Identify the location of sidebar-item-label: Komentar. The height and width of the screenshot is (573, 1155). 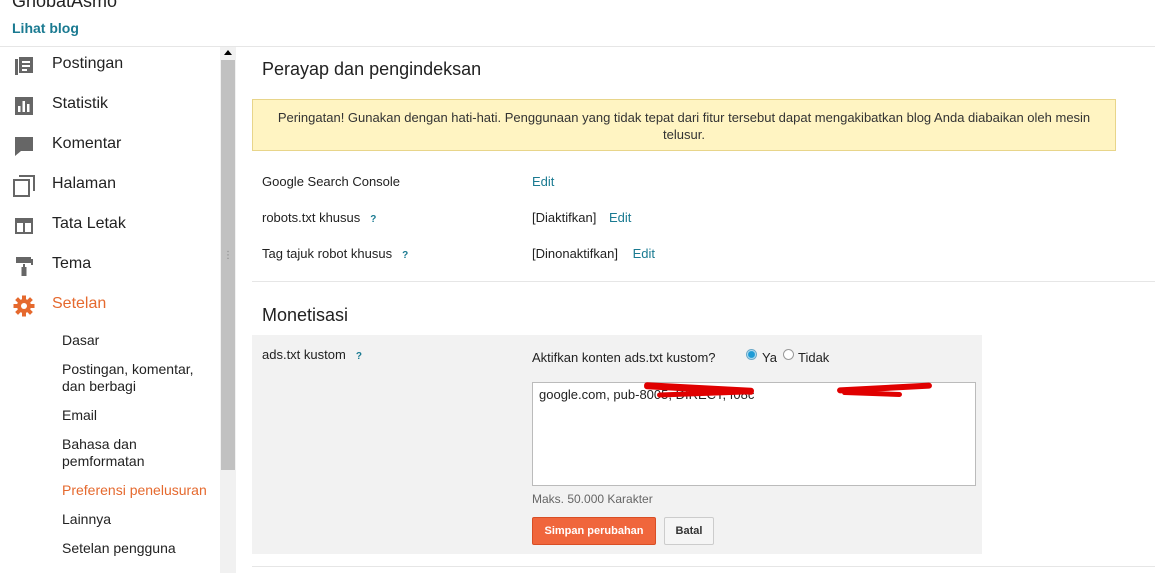
(87, 143).